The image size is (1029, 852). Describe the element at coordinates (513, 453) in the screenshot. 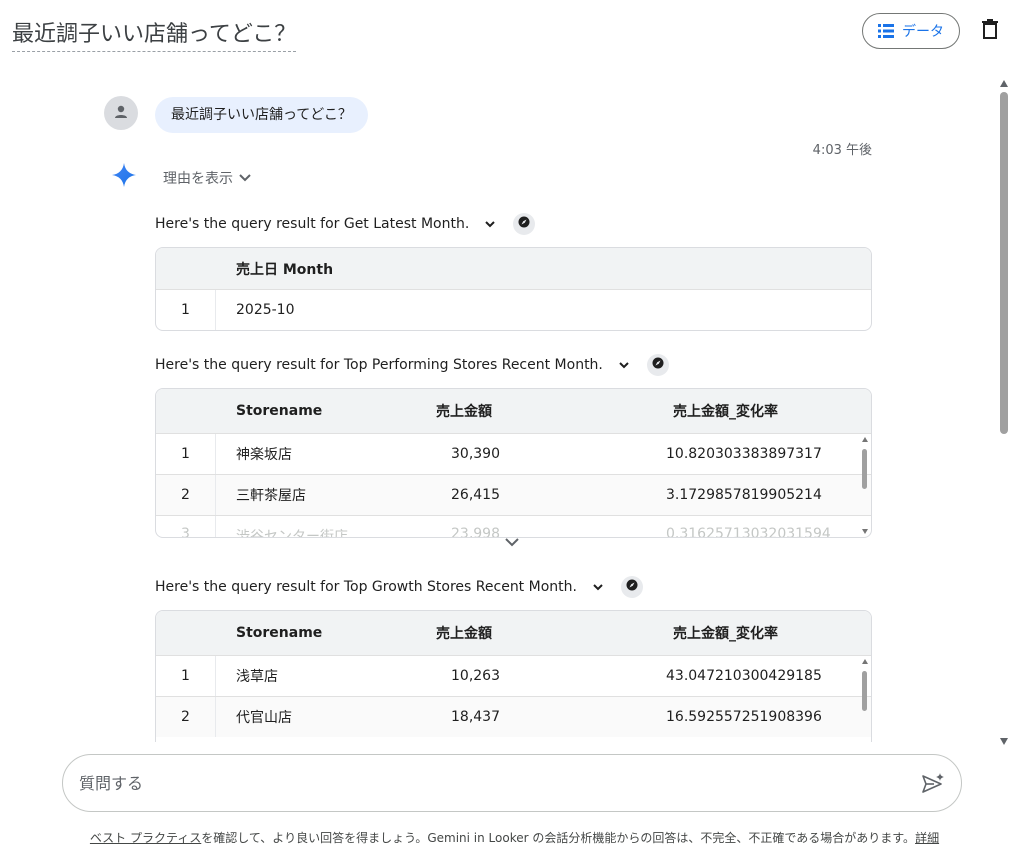

I see `table-row: 1 神楽坂店 30,390 10.820303383897317` at that location.